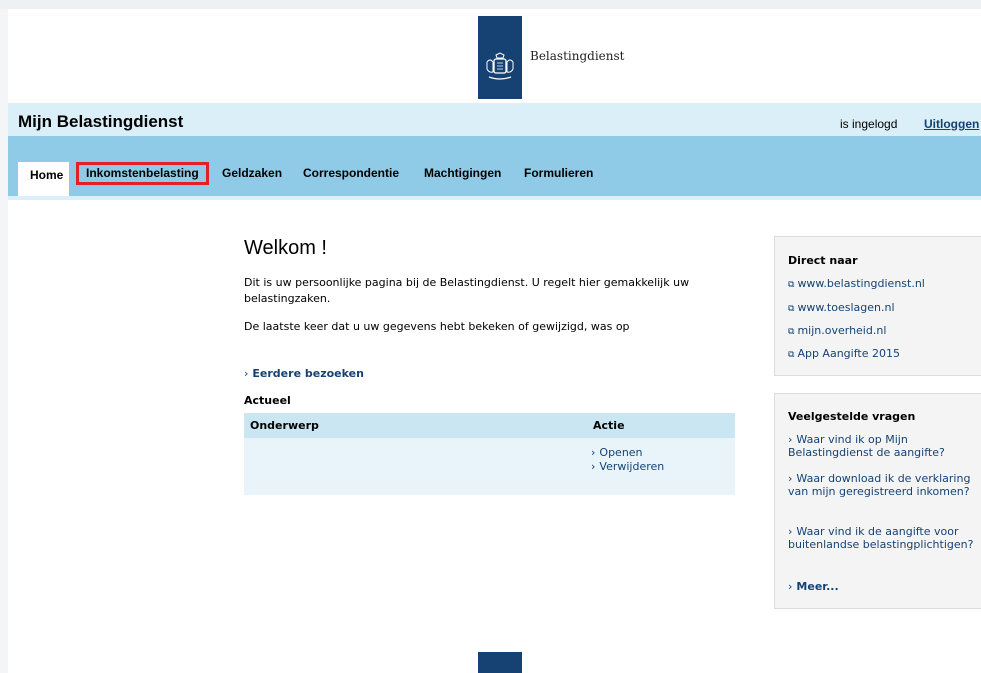 The height and width of the screenshot is (673, 981). What do you see at coordinates (308, 373) in the screenshot?
I see `earlier-visits-label: Eerdere bezoeken` at bounding box center [308, 373].